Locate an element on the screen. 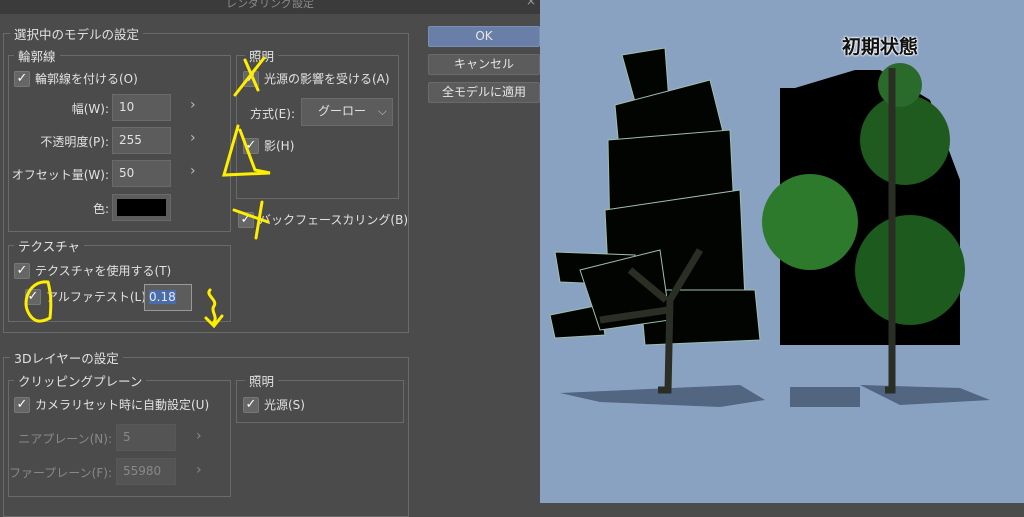 This screenshot has width=1024, height=517. shadows is located at coordinates (775, 396).